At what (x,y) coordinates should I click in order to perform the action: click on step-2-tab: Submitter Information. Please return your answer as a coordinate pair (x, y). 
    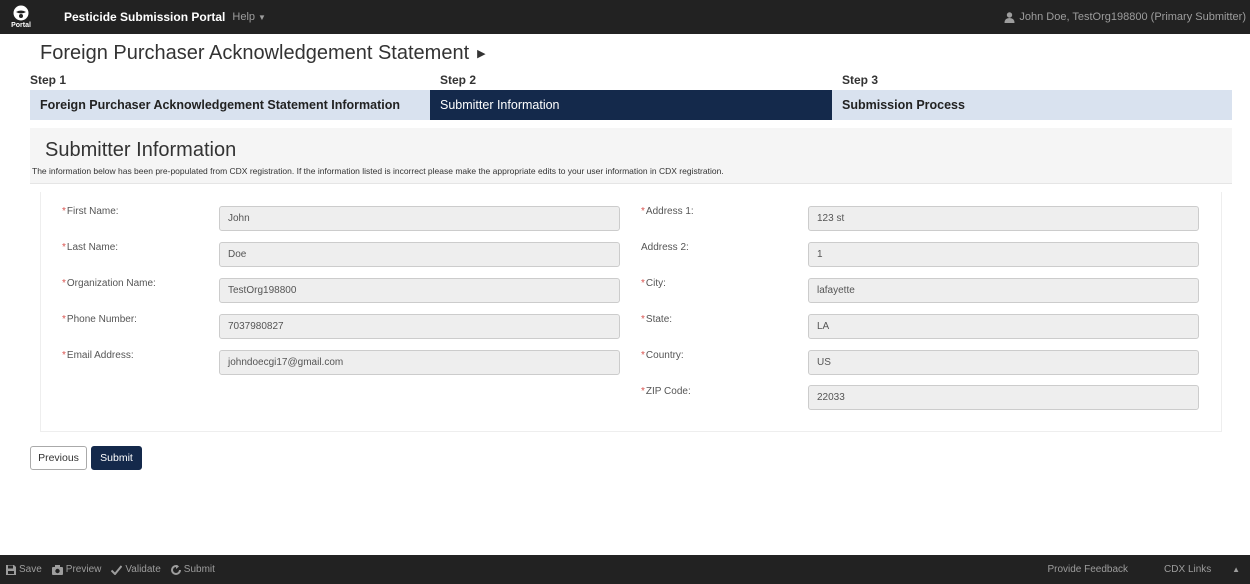
    Looking at the image, I should click on (631, 105).